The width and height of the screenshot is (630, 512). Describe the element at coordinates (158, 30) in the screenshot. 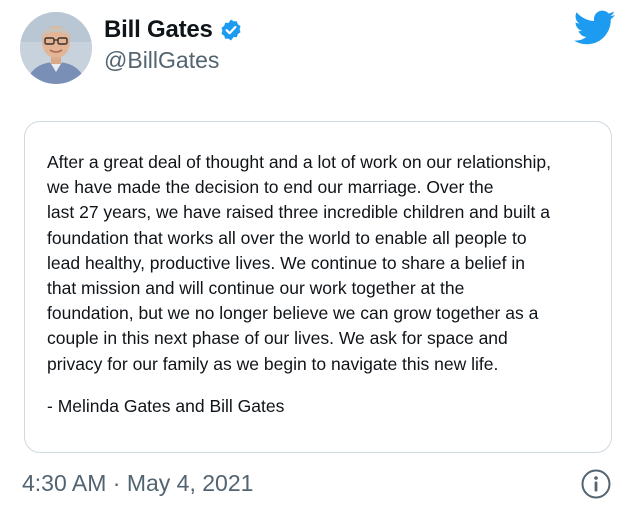

I see `author-display-name: Bill Gates` at that location.